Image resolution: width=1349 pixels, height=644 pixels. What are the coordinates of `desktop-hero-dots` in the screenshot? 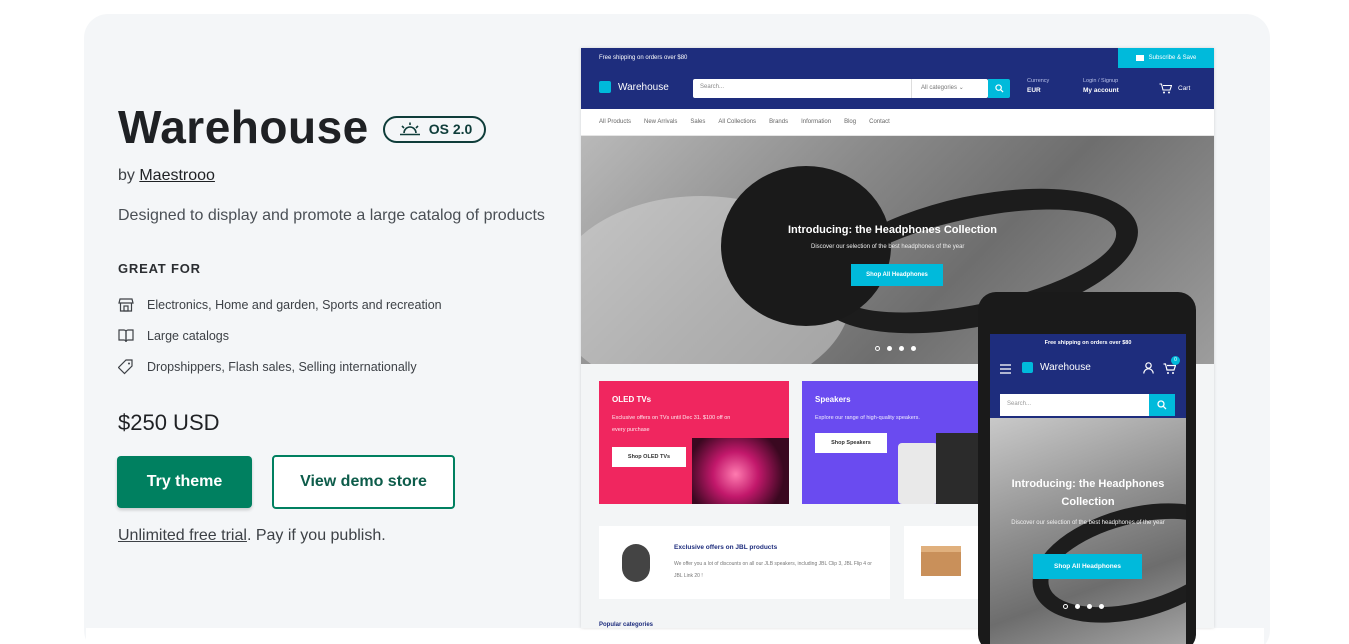 It's located at (899, 348).